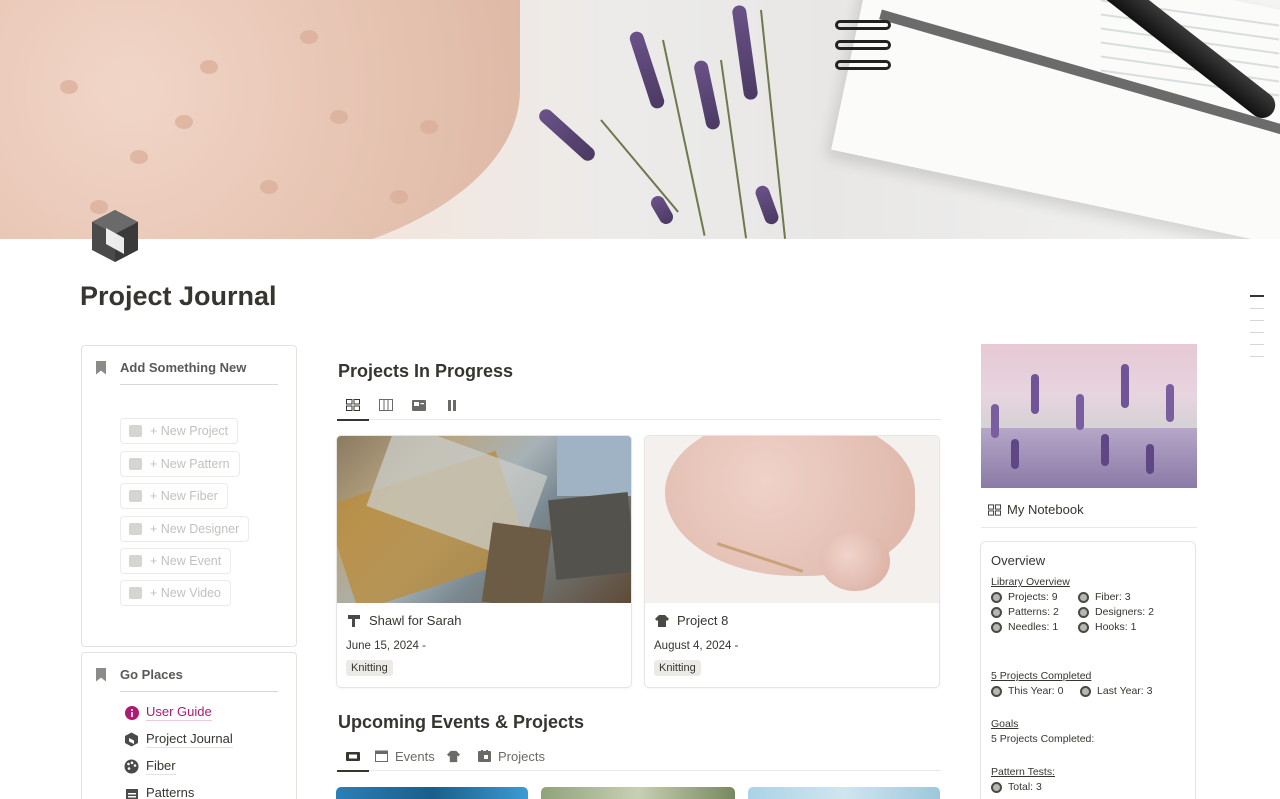 The width and height of the screenshot is (1280, 799). What do you see at coordinates (150, 766) in the screenshot?
I see `link-fiber: Fiber` at bounding box center [150, 766].